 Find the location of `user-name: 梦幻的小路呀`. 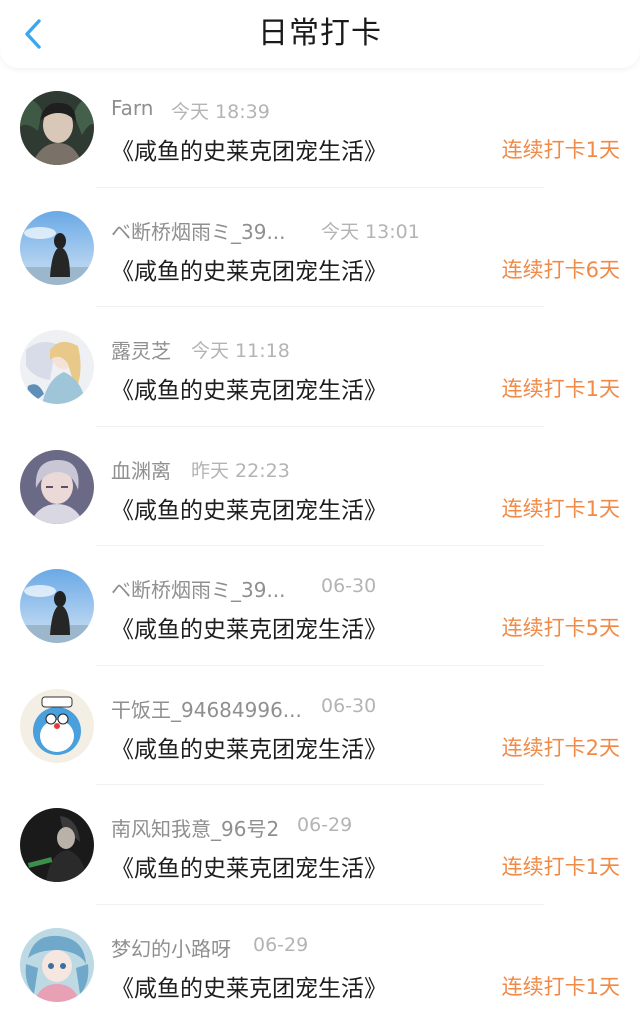

user-name: 梦幻的小路呀 is located at coordinates (171, 947).